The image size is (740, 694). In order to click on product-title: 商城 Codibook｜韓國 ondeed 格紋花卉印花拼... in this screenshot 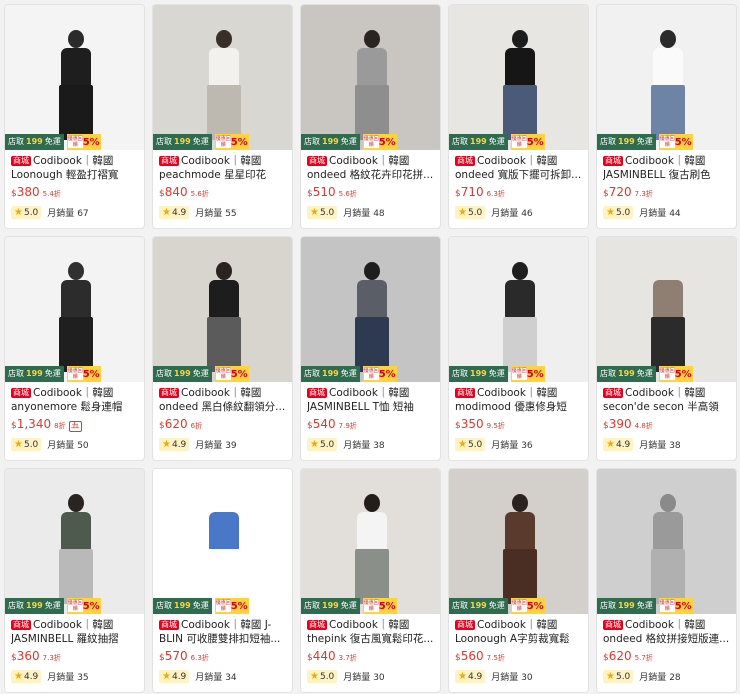, I will do `click(370, 168)`.